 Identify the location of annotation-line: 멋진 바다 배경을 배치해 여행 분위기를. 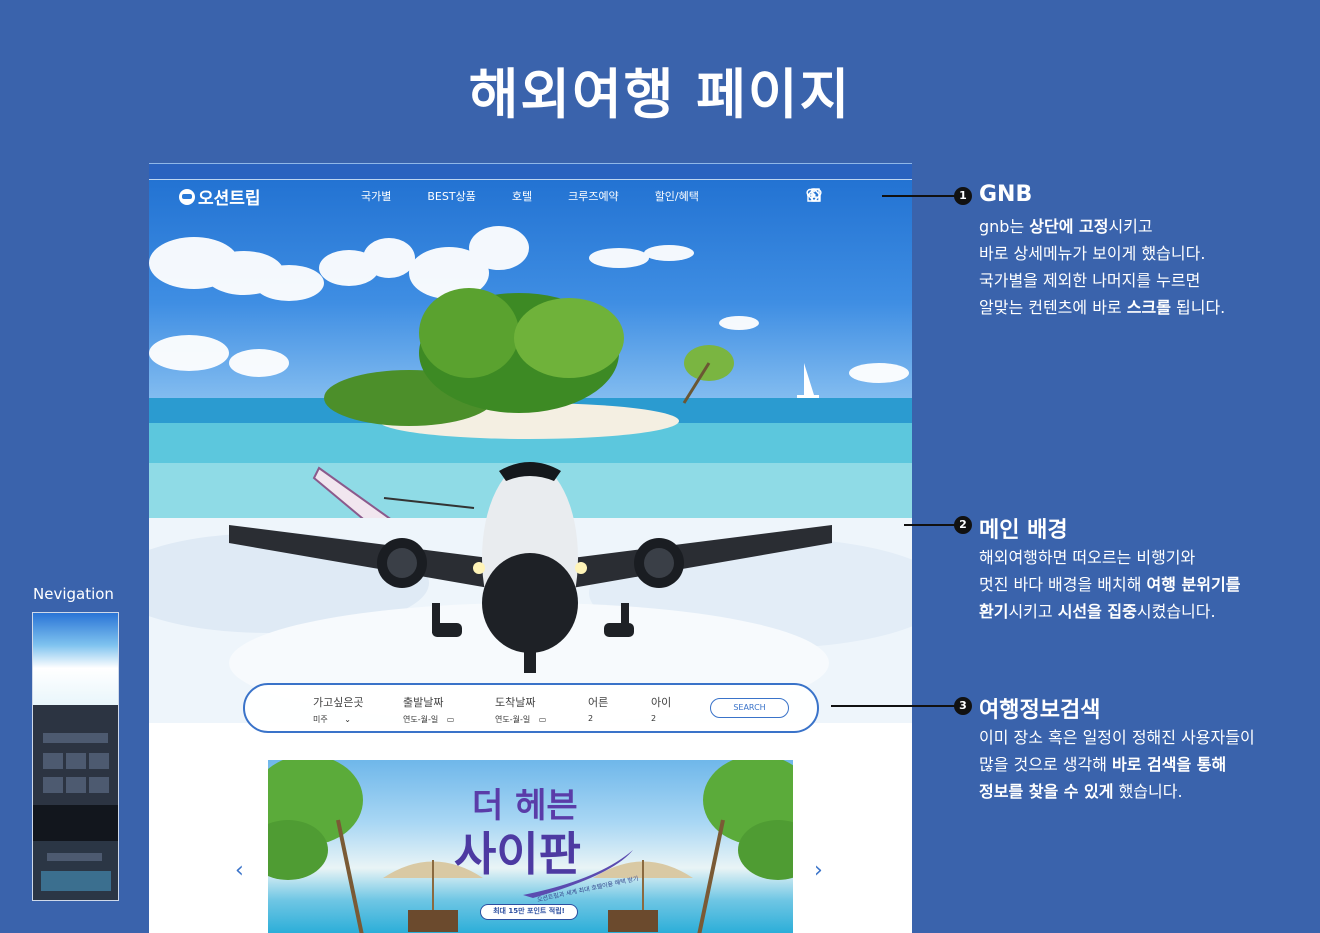
(1109, 584).